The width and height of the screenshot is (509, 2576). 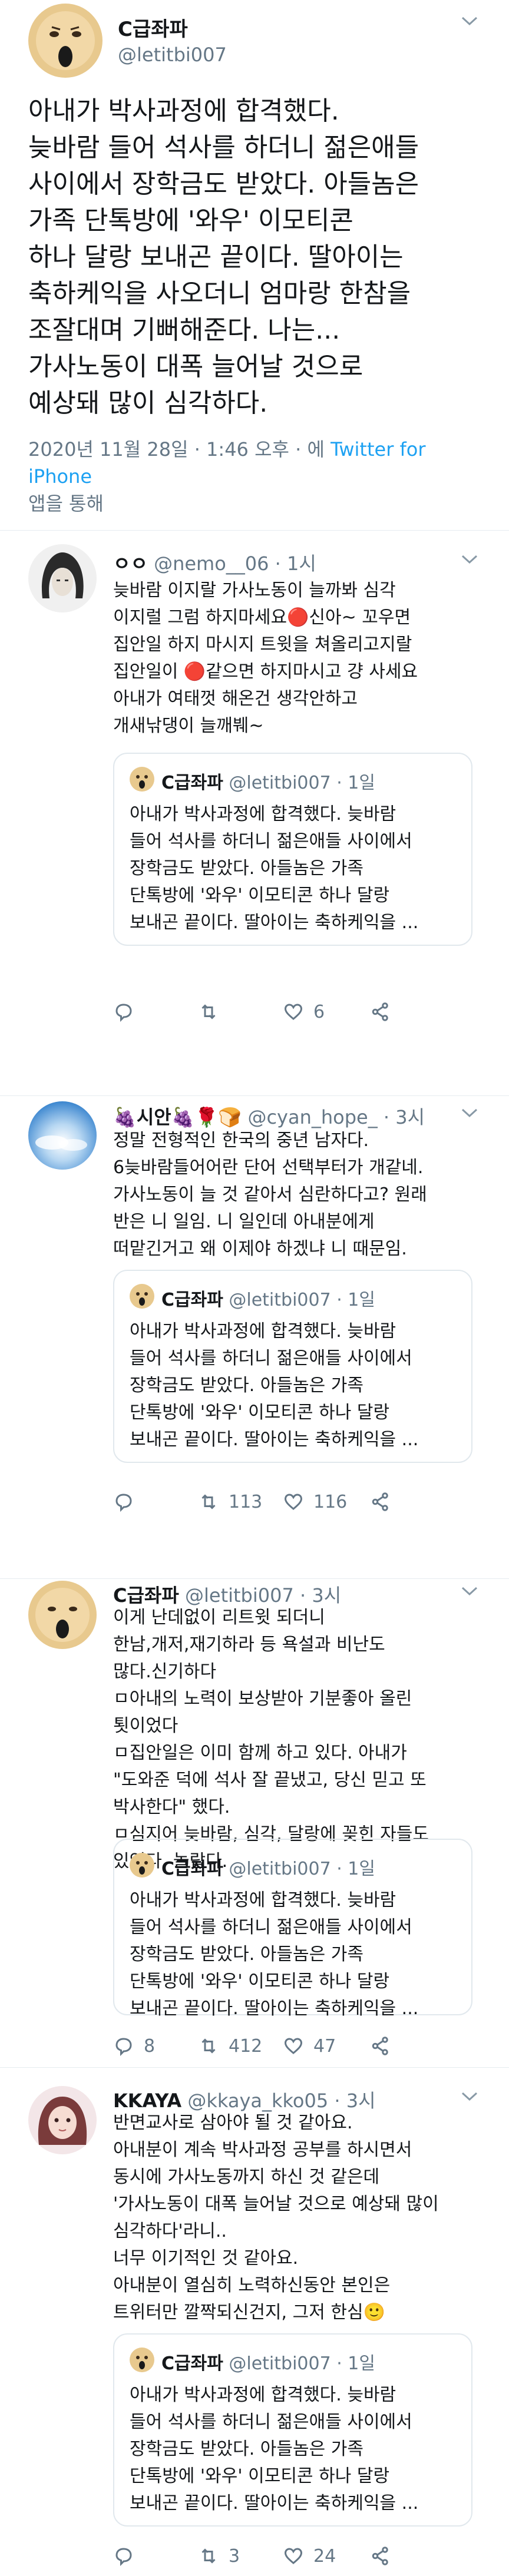 What do you see at coordinates (234, 2556) in the screenshot?
I see `retweet-count: 3` at bounding box center [234, 2556].